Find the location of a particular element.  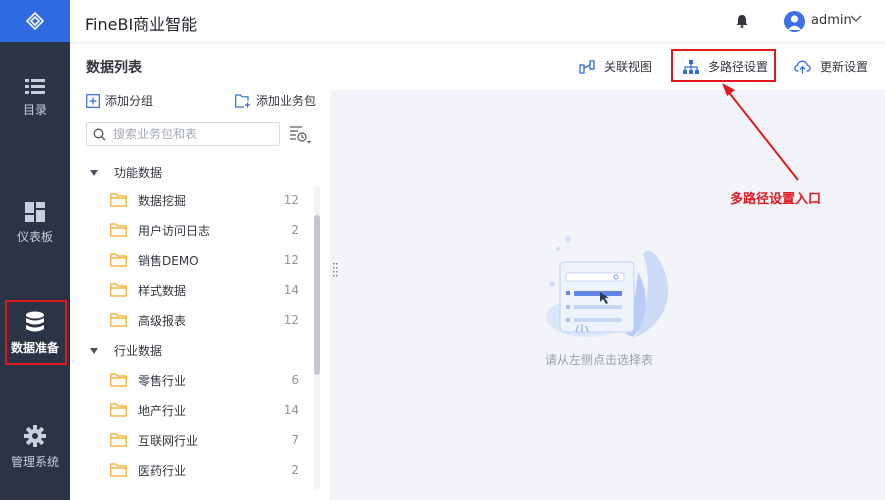

update-settings-label: 更新设置 is located at coordinates (844, 67).